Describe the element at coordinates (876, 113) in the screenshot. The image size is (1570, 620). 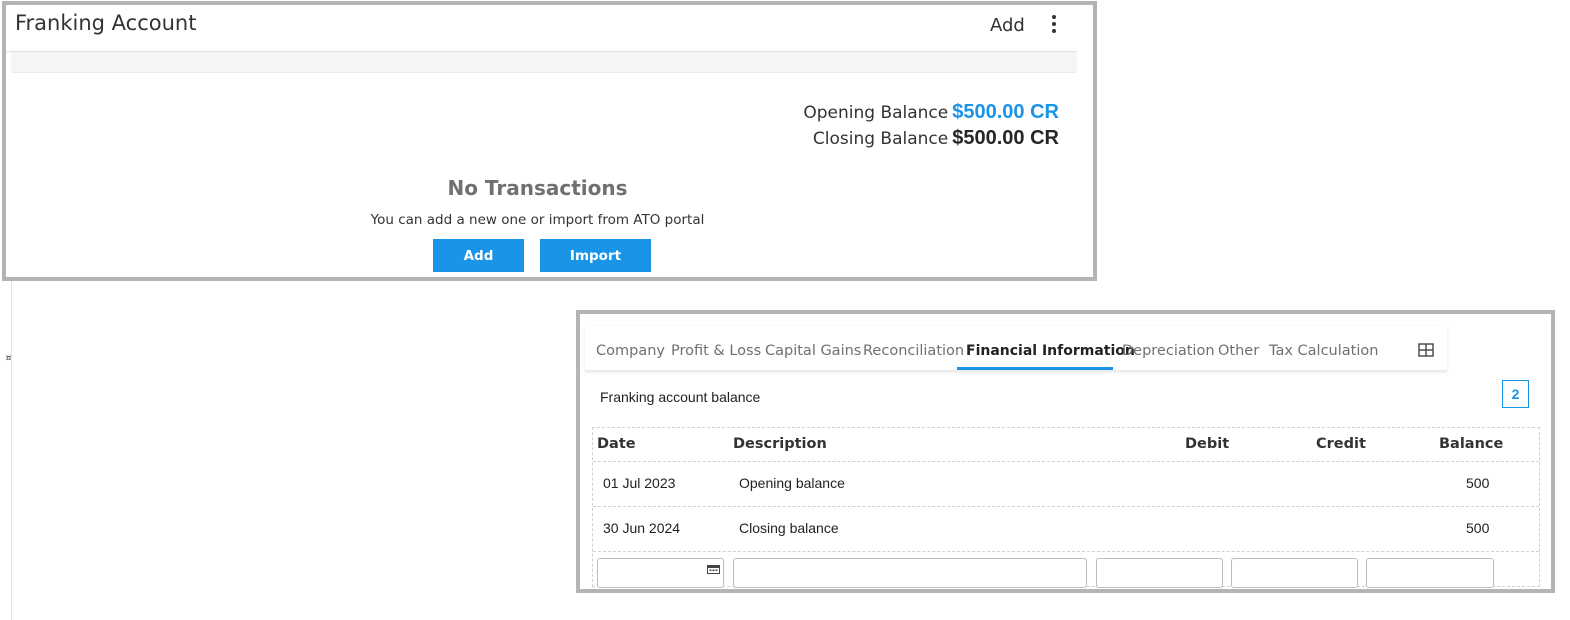
I see `opening-balance-label: Opening Balance` at that location.